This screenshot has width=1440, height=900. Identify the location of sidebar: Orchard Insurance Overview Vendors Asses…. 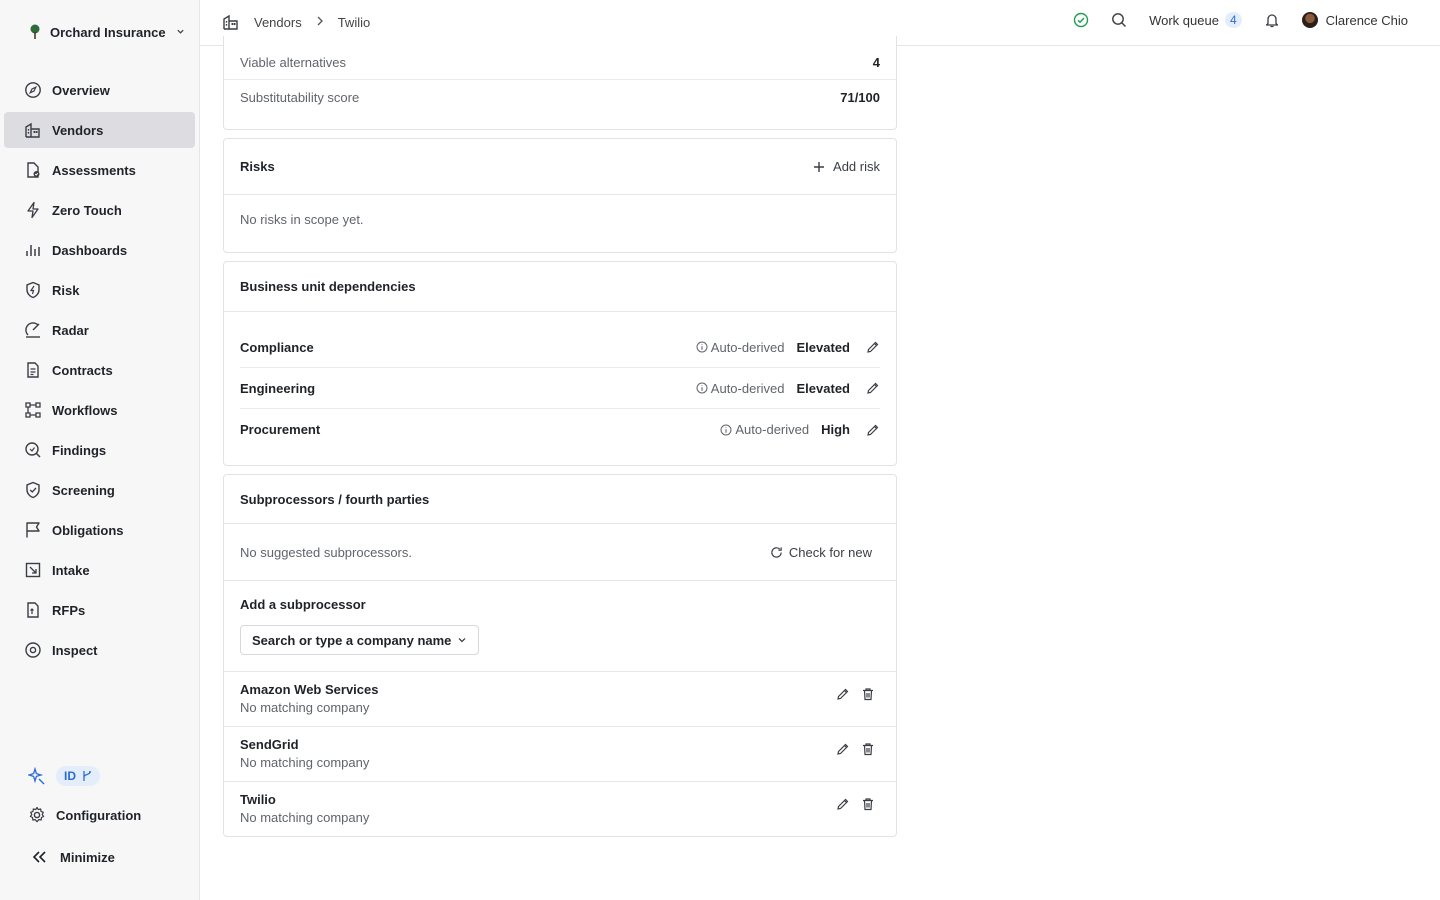
(100, 450).